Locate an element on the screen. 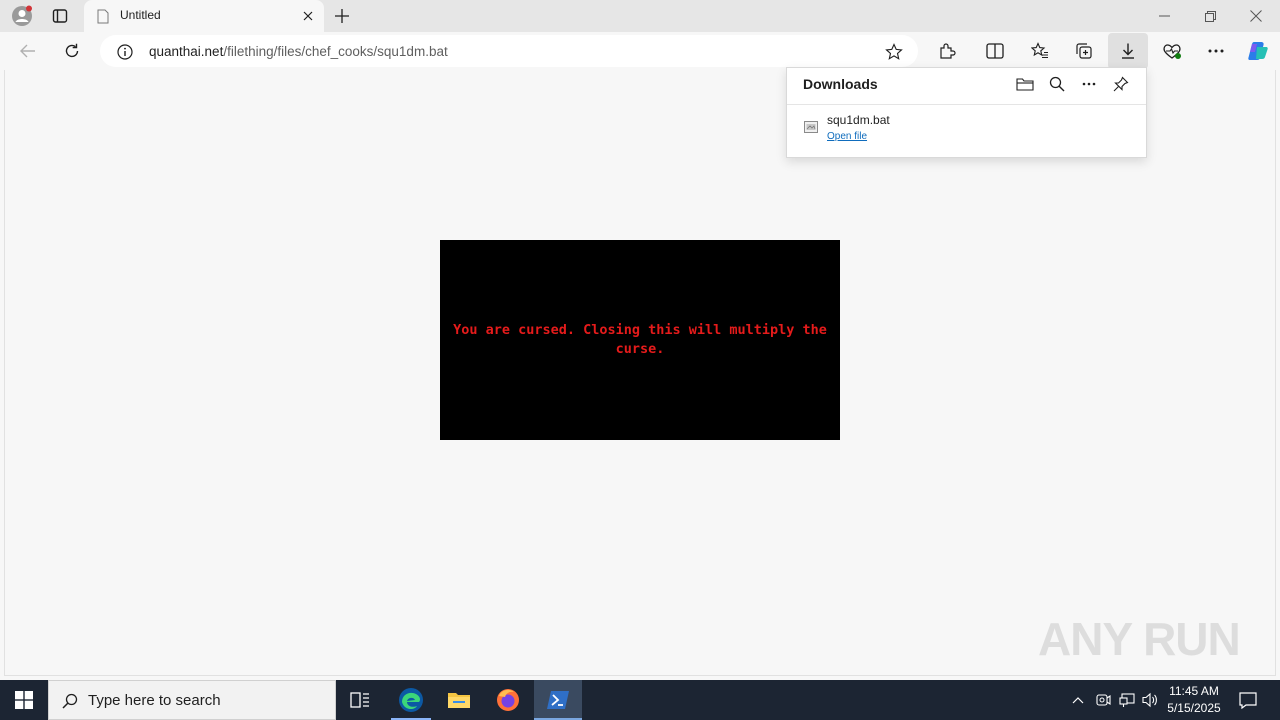 This screenshot has height=720, width=1280. close-window-icon is located at coordinates (1256, 16).